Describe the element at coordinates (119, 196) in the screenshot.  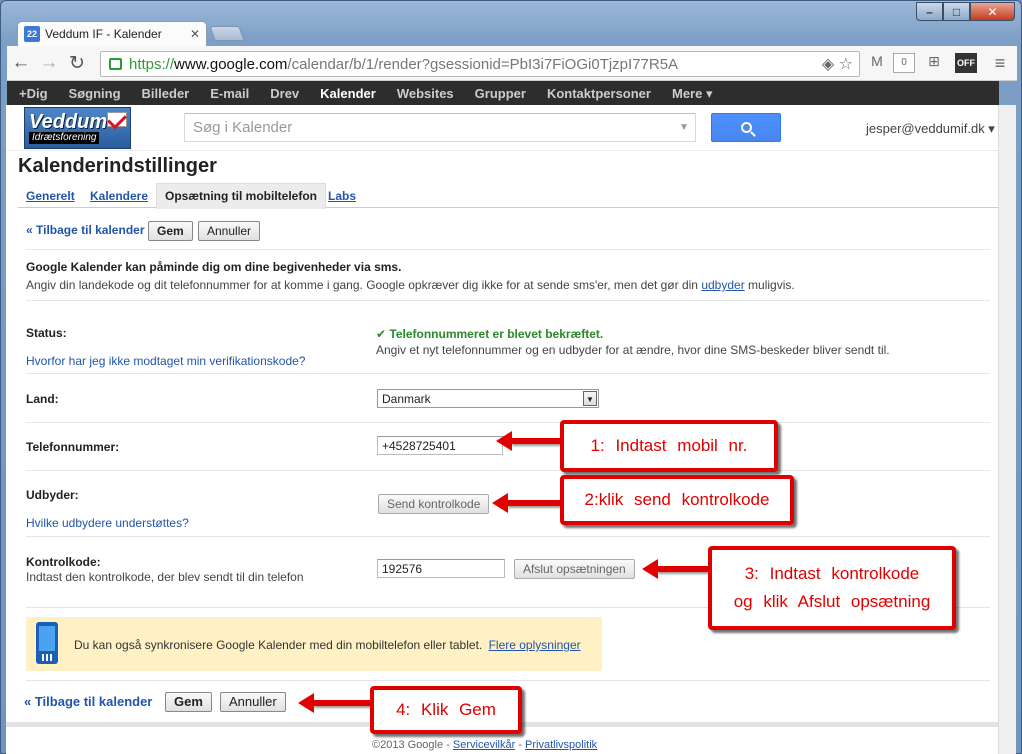
I see `tab-calendars: Kalendere` at that location.